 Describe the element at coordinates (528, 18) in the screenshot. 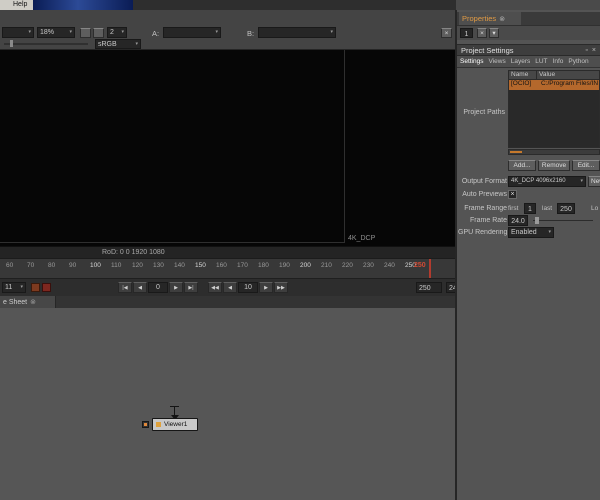

I see `properties-tab-bar: Properties ⊗` at that location.